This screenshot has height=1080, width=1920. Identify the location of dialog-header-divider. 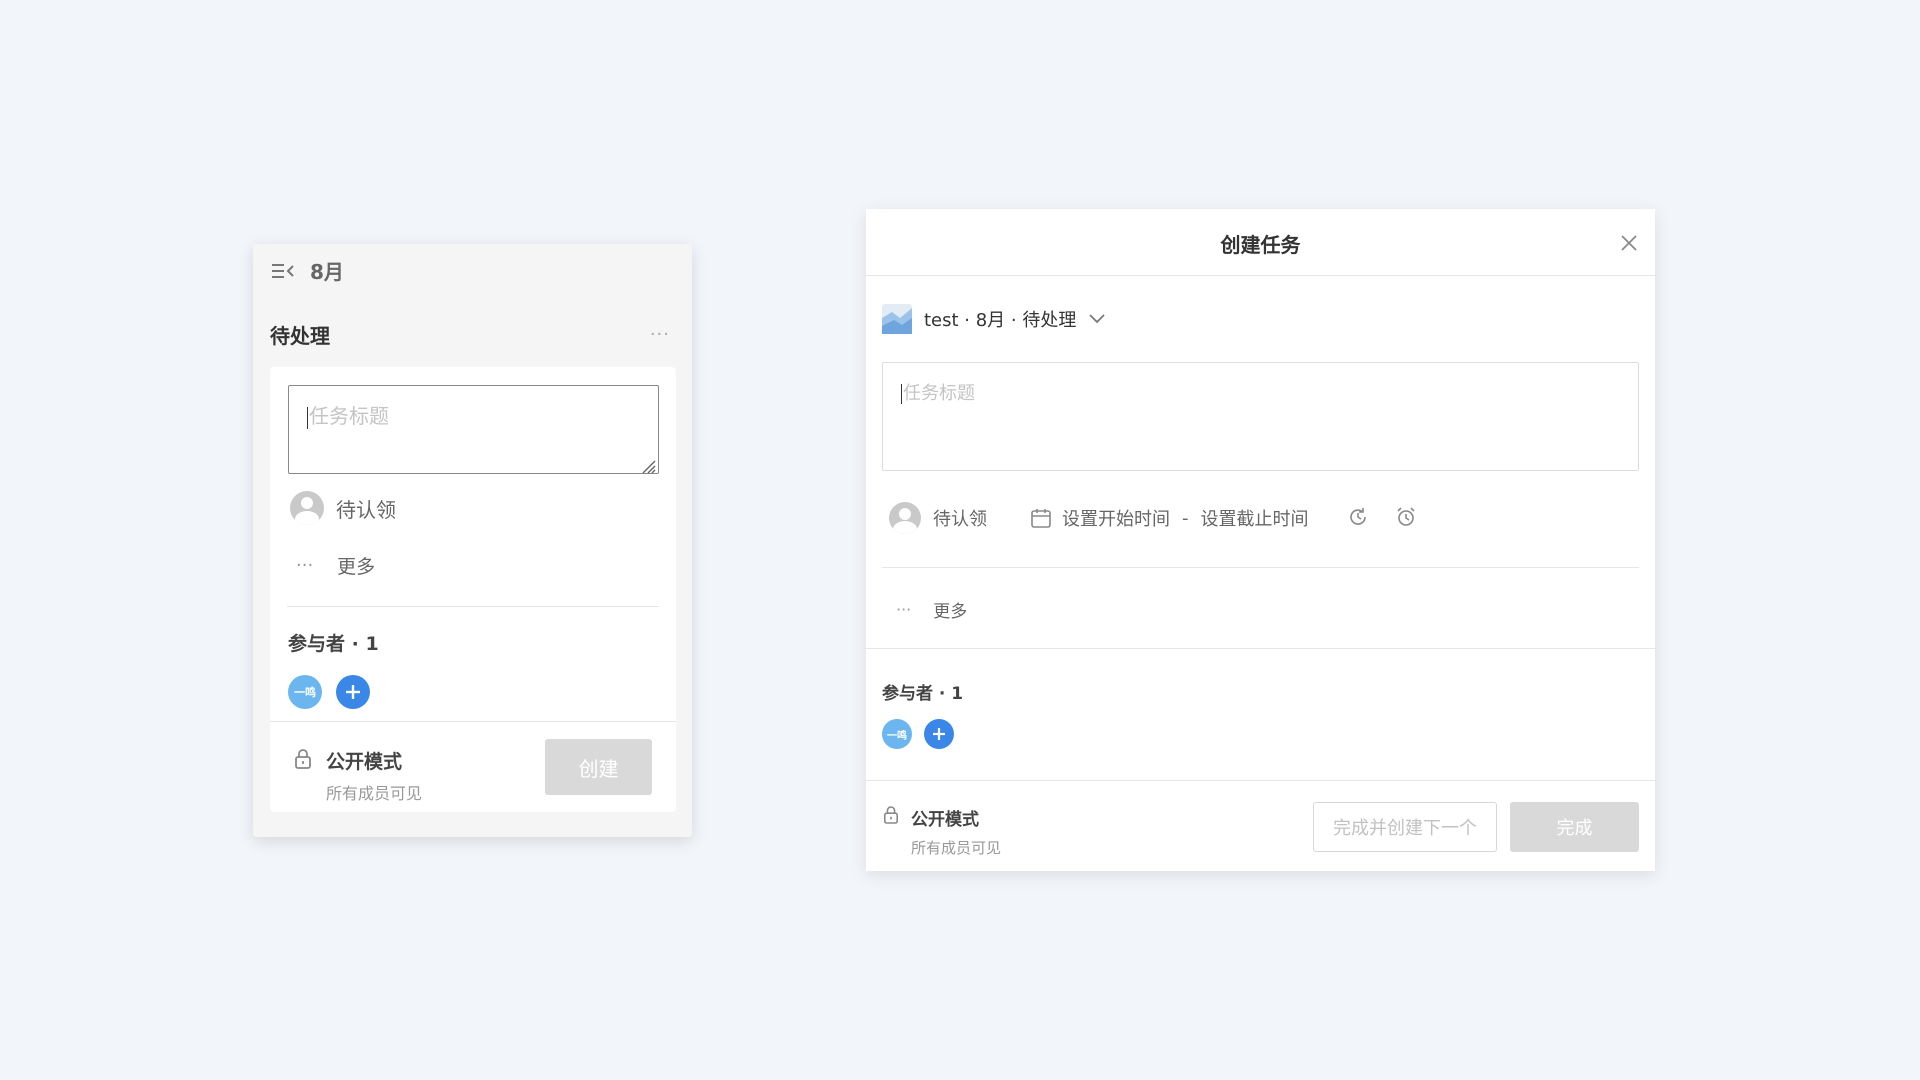
(1260, 275).